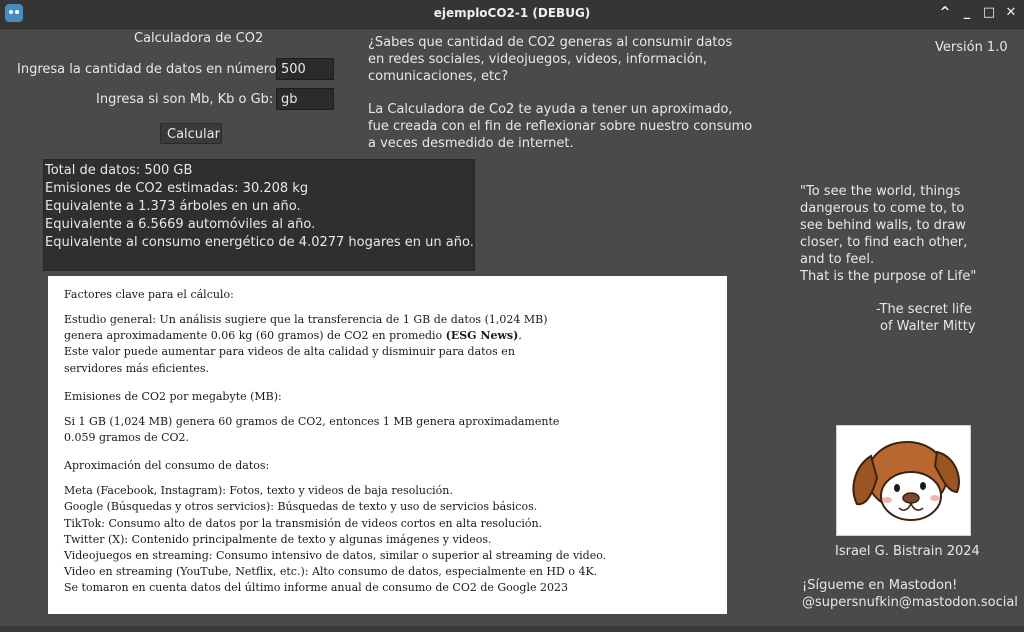  I want to click on calculator-heading: Calculadora de CO2, so click(199, 38).